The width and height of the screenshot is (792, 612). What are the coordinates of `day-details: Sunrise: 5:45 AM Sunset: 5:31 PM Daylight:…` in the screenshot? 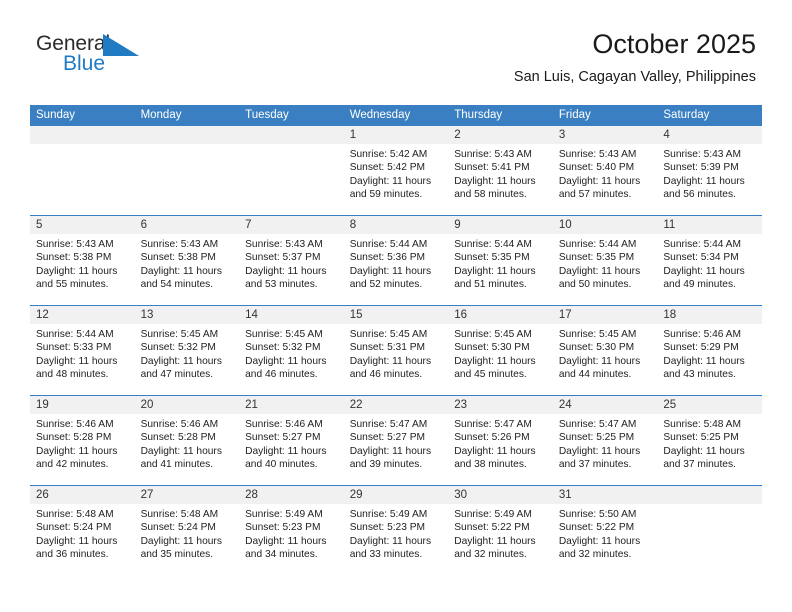 It's located at (396, 353).